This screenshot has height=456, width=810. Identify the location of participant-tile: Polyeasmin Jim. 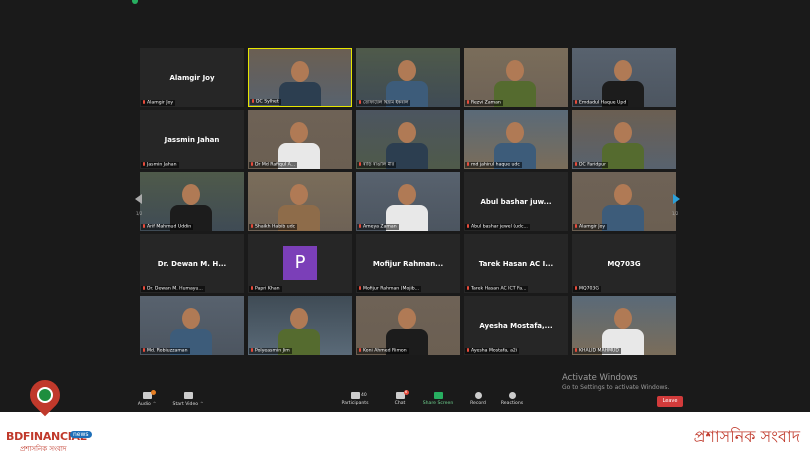
(300, 325).